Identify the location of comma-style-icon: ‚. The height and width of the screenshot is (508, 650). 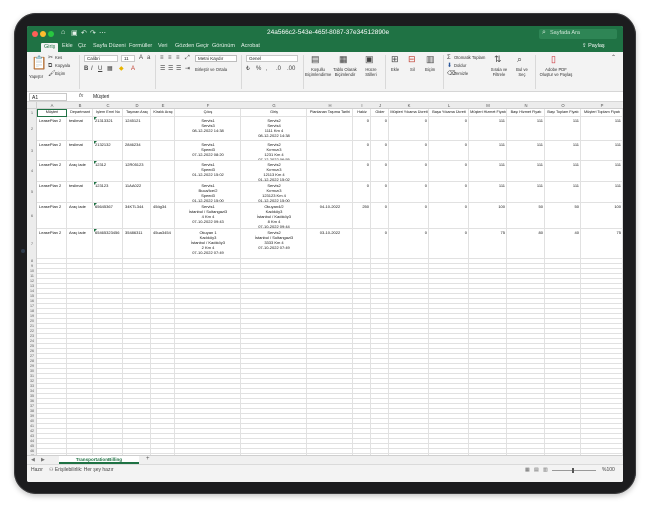
(266, 69).